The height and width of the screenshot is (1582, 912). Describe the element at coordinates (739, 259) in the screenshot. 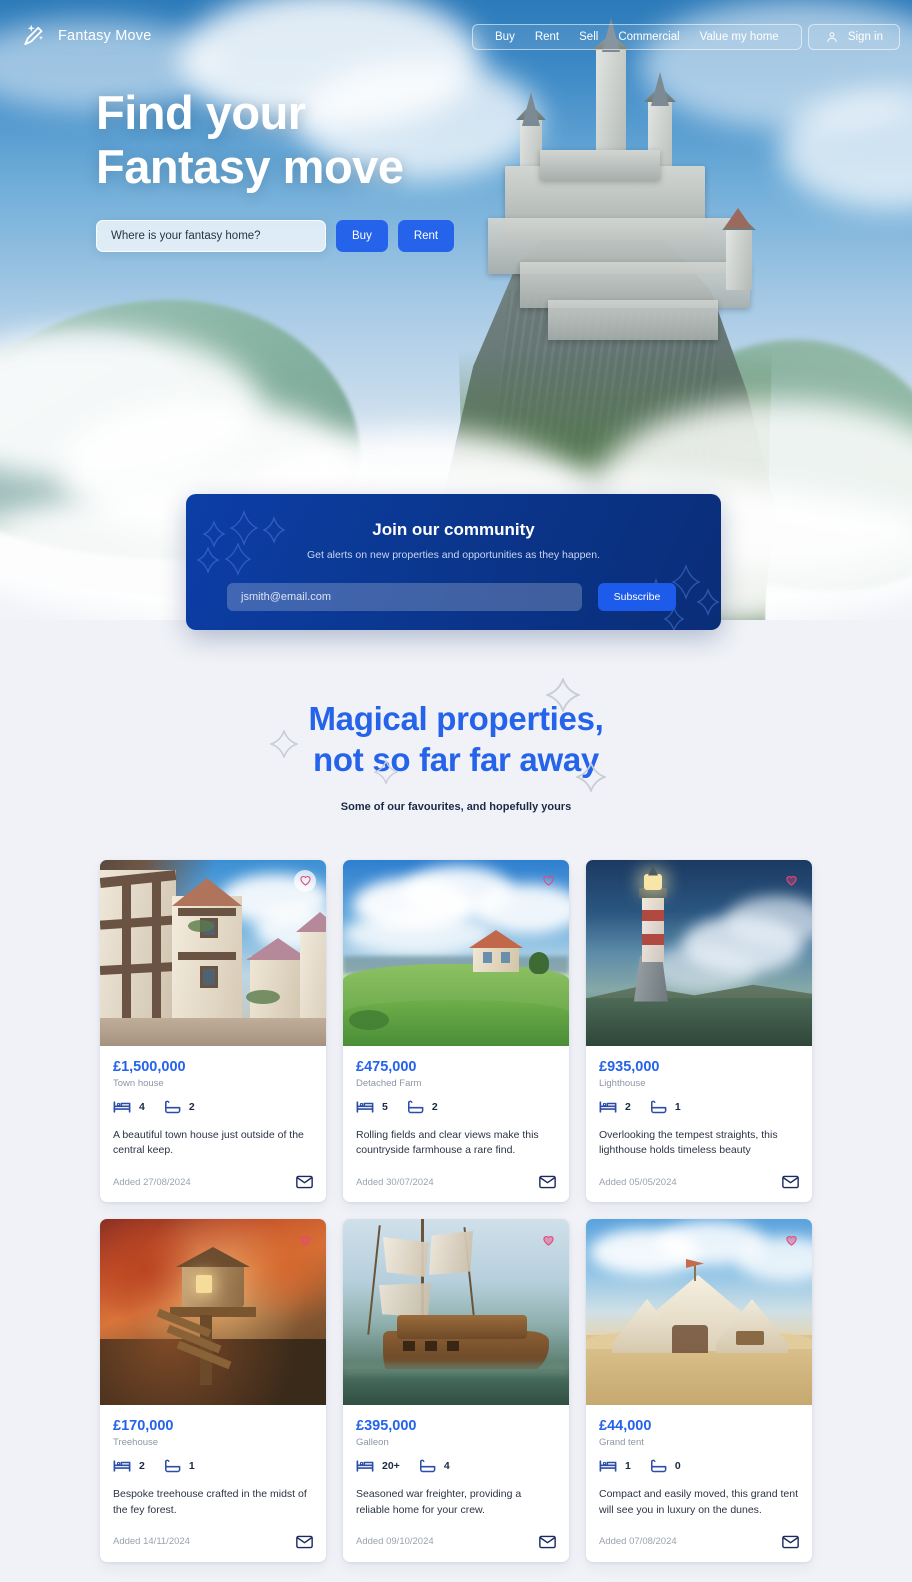

I see `castle-tower` at that location.